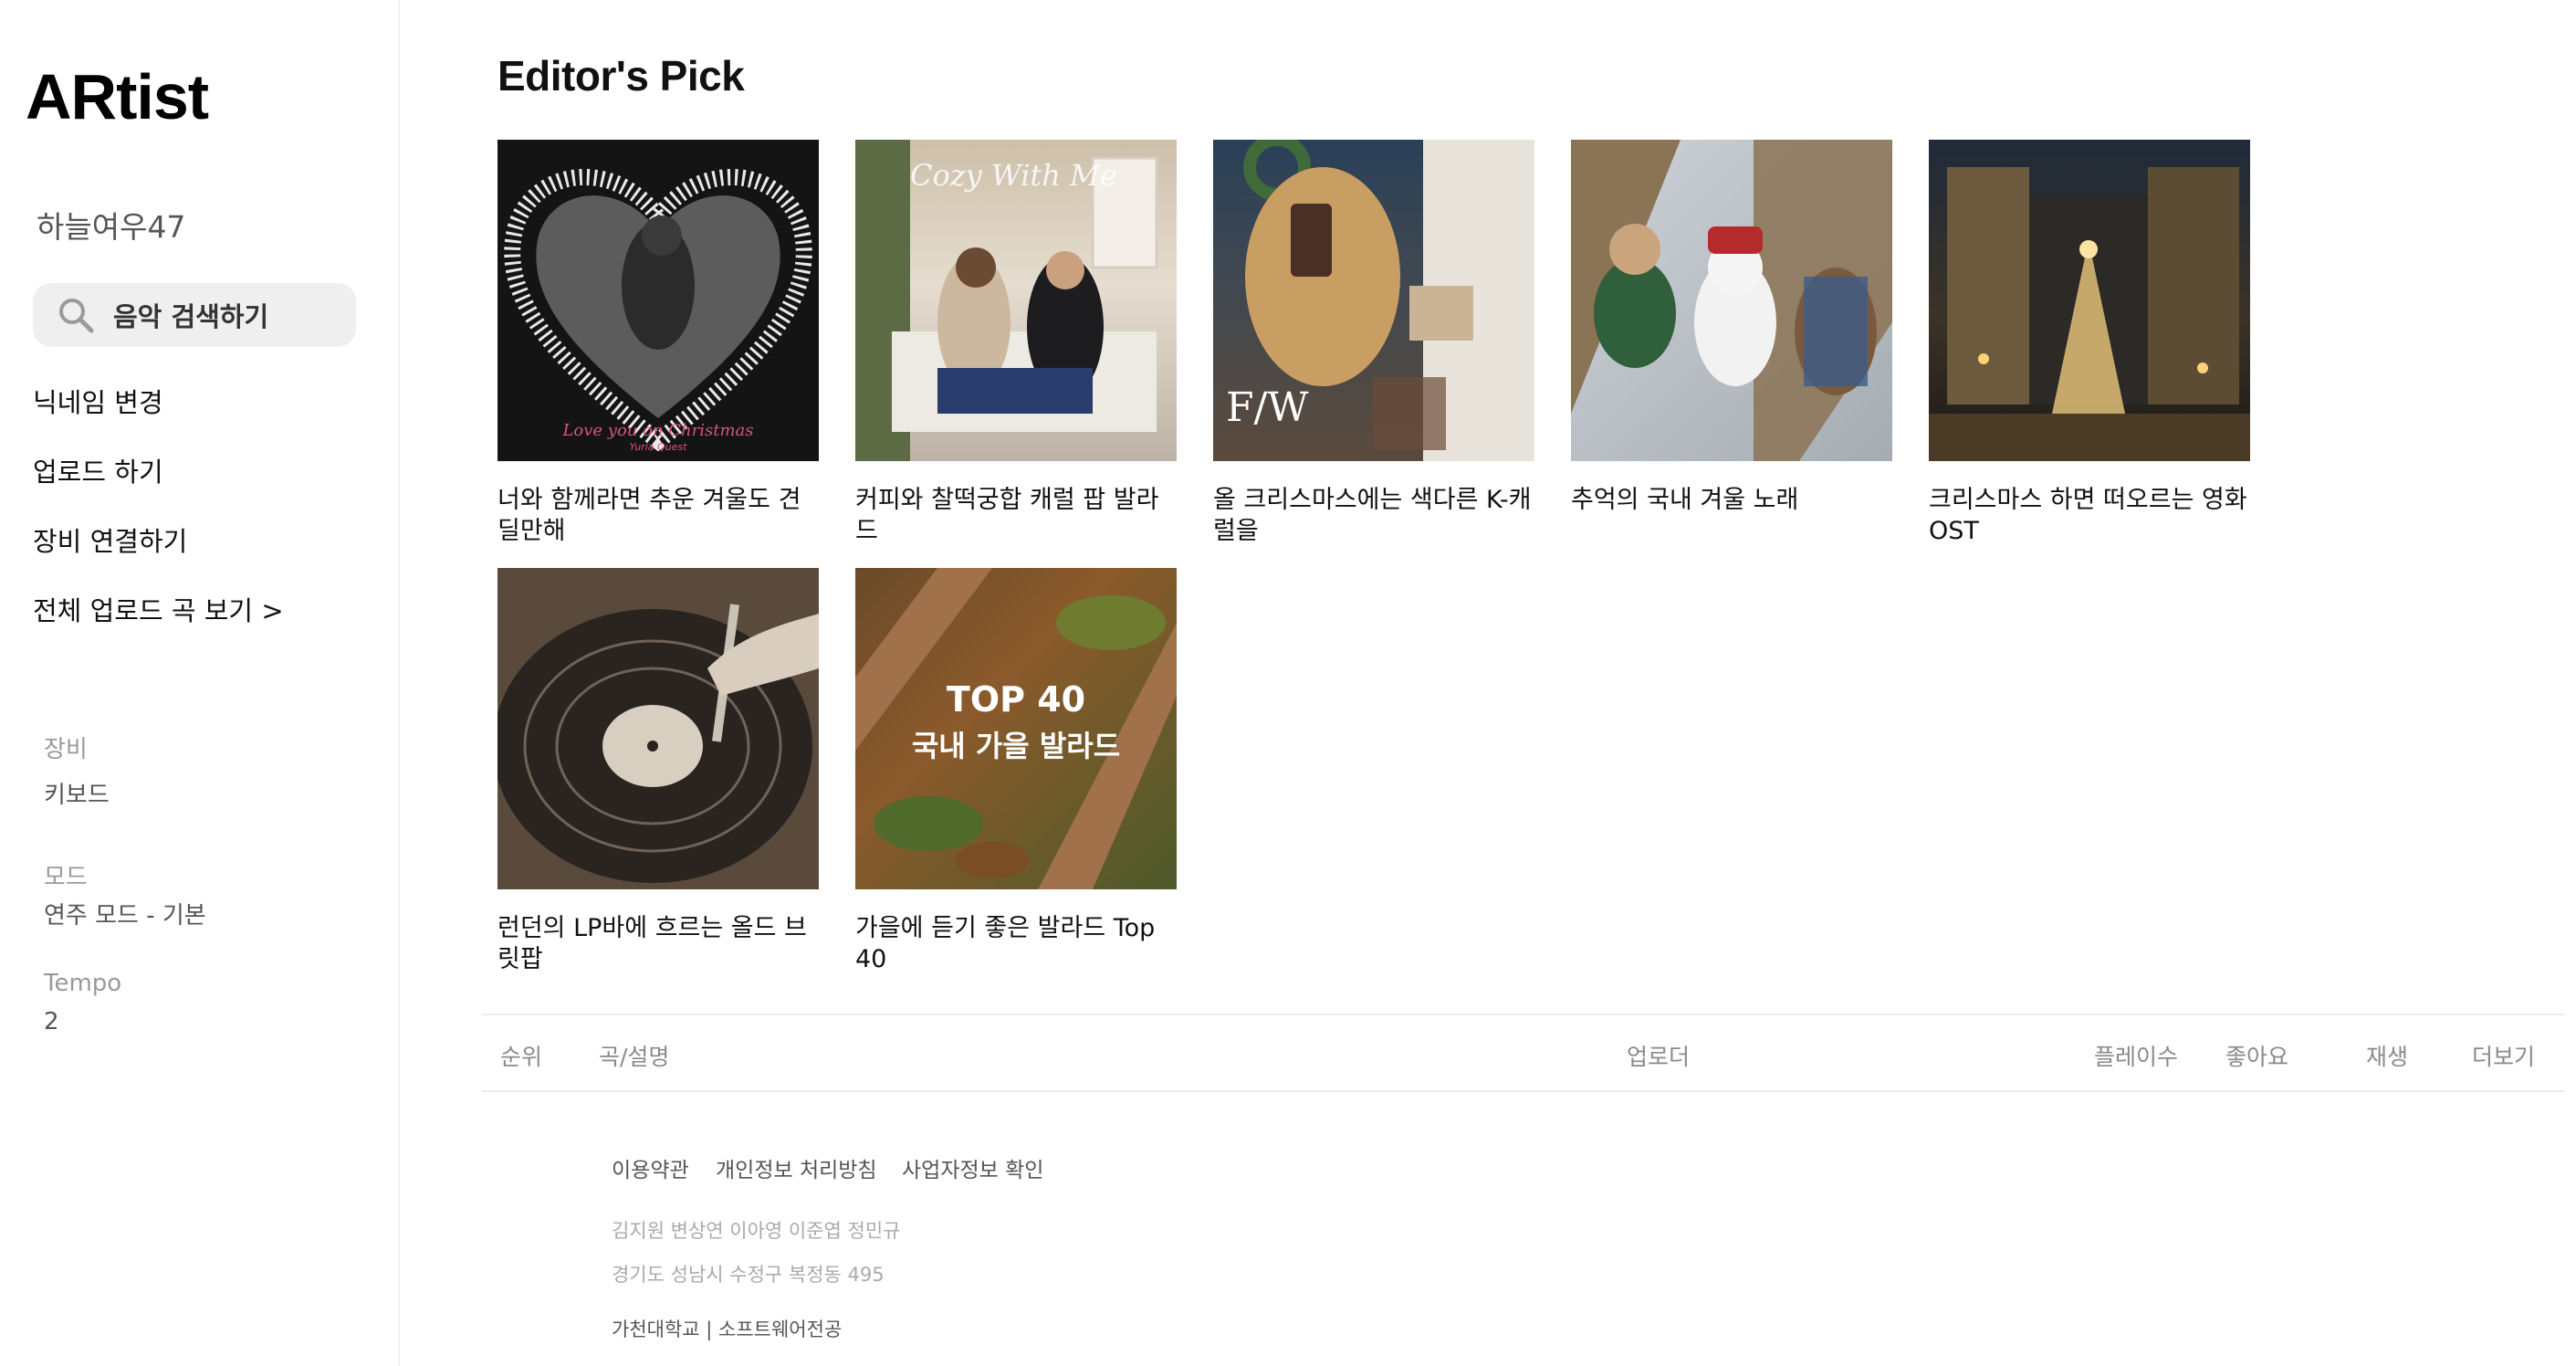 This screenshot has width=2576, height=1366. I want to click on search-label: 음악 검색하기, so click(191, 316).